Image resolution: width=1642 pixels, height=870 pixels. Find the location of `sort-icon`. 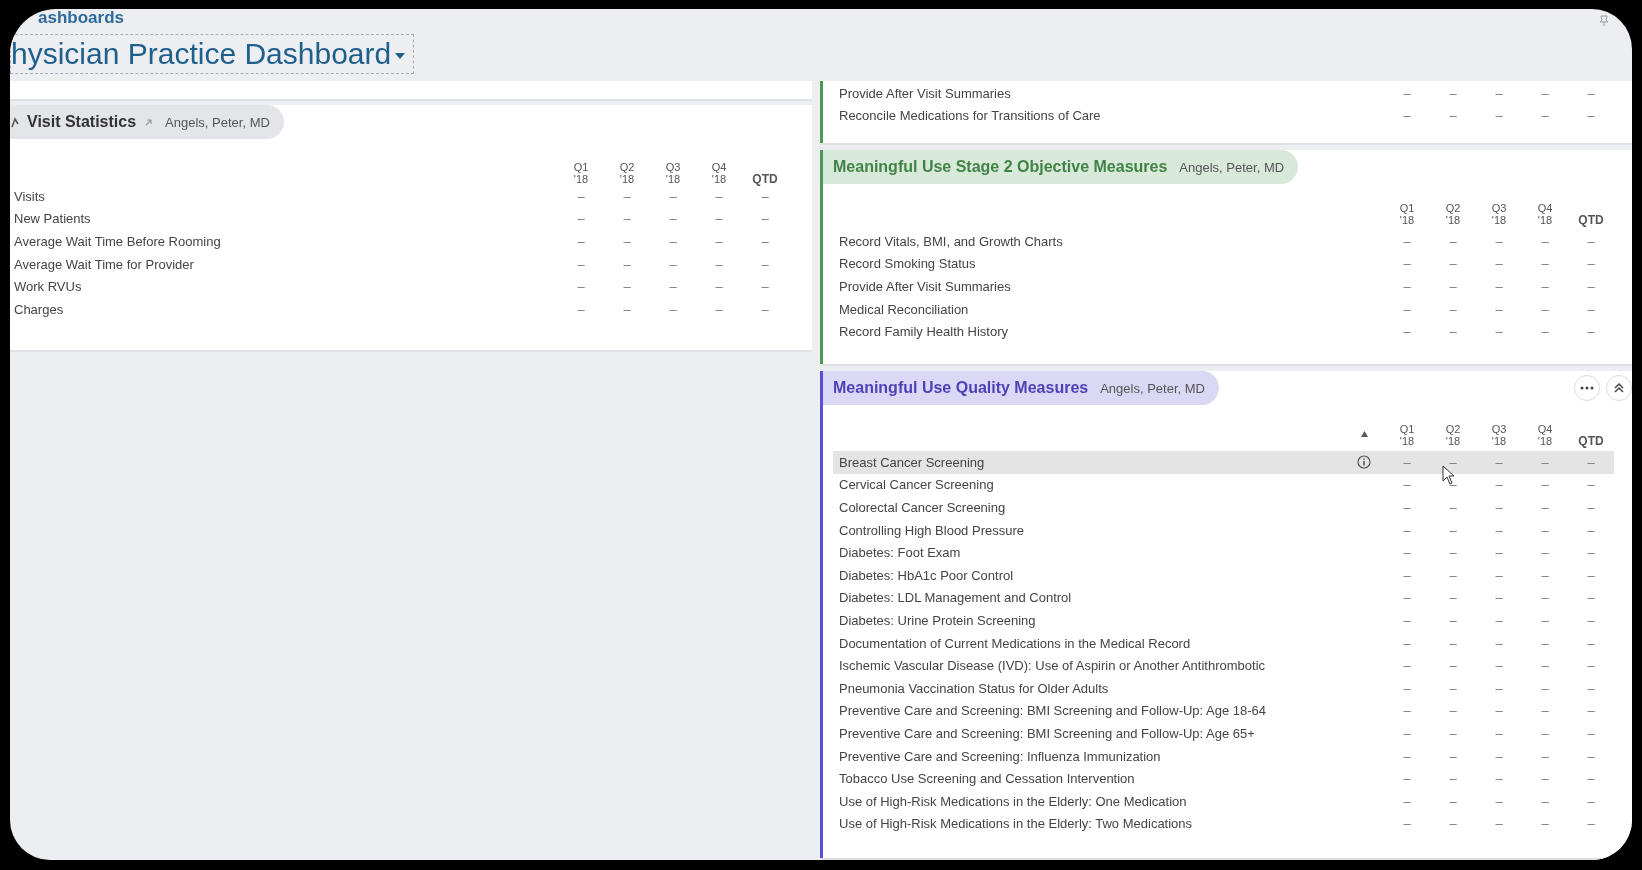

sort-icon is located at coordinates (1364, 434).